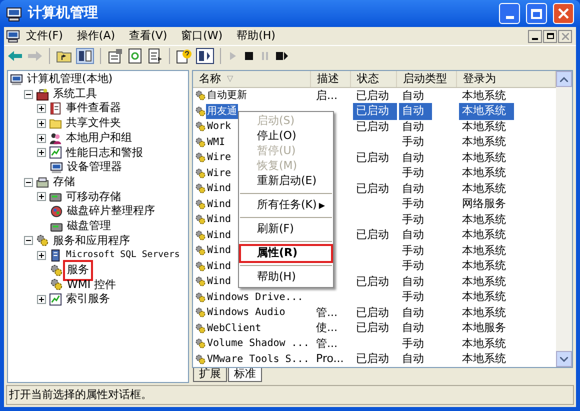 The height and width of the screenshot is (411, 580). I want to click on users-icon, so click(55, 138).